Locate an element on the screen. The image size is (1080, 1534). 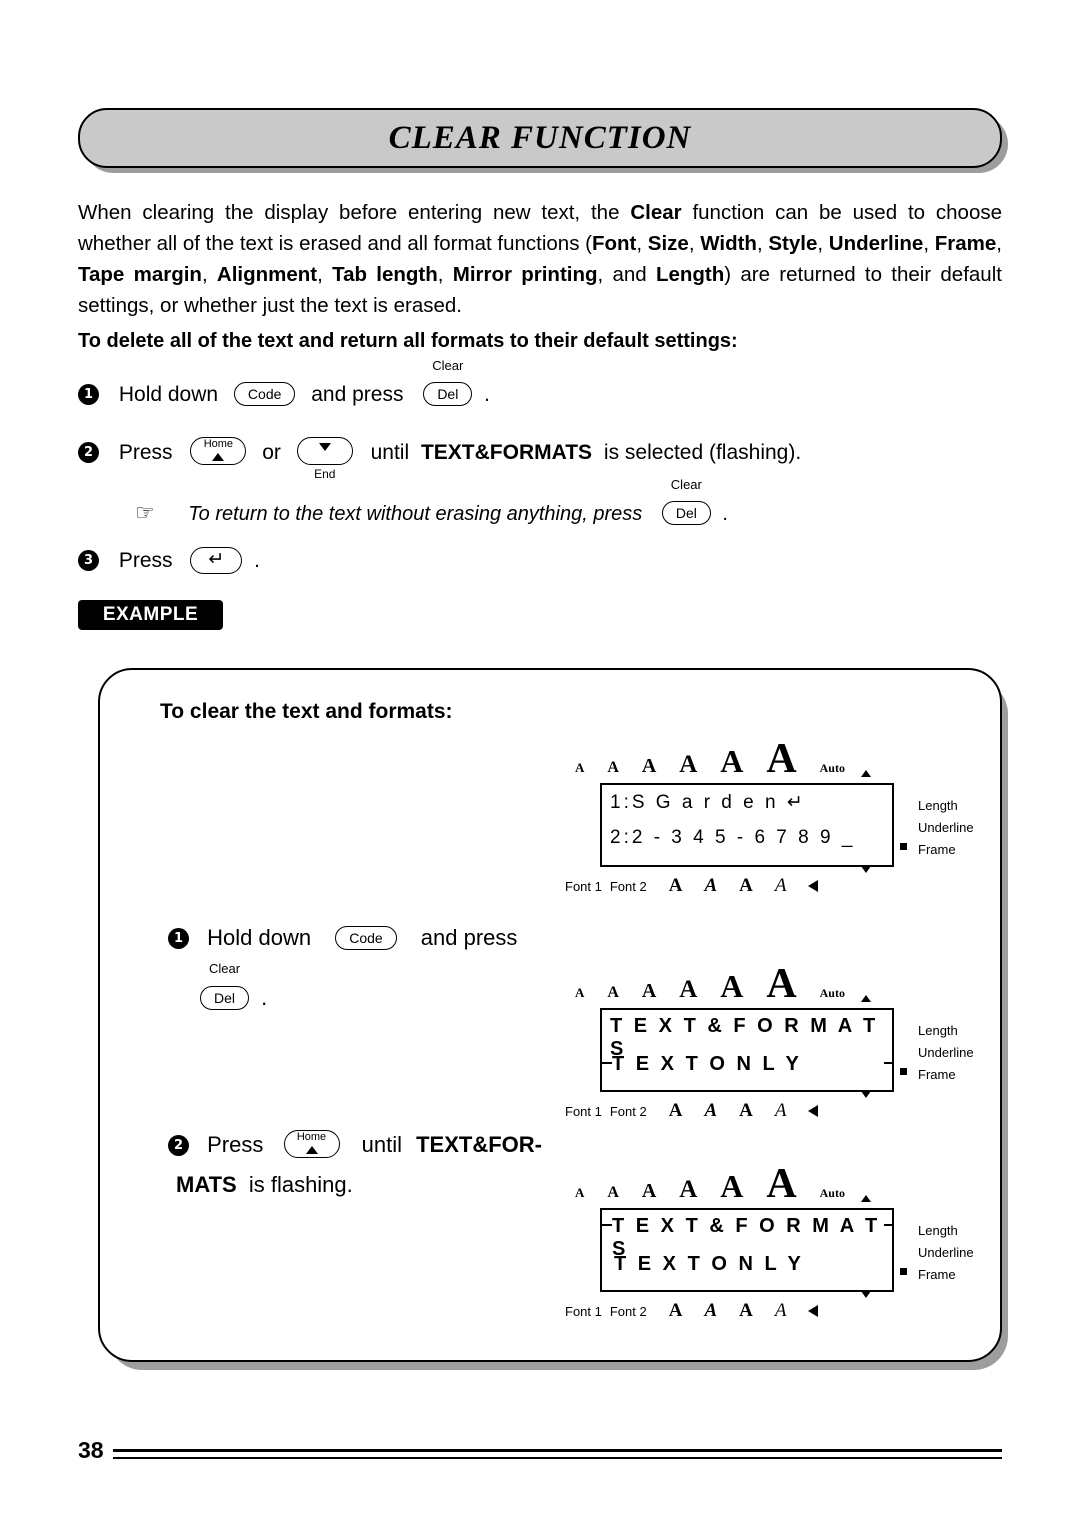
frame-marker-icon is located at coordinates (903, 1271).